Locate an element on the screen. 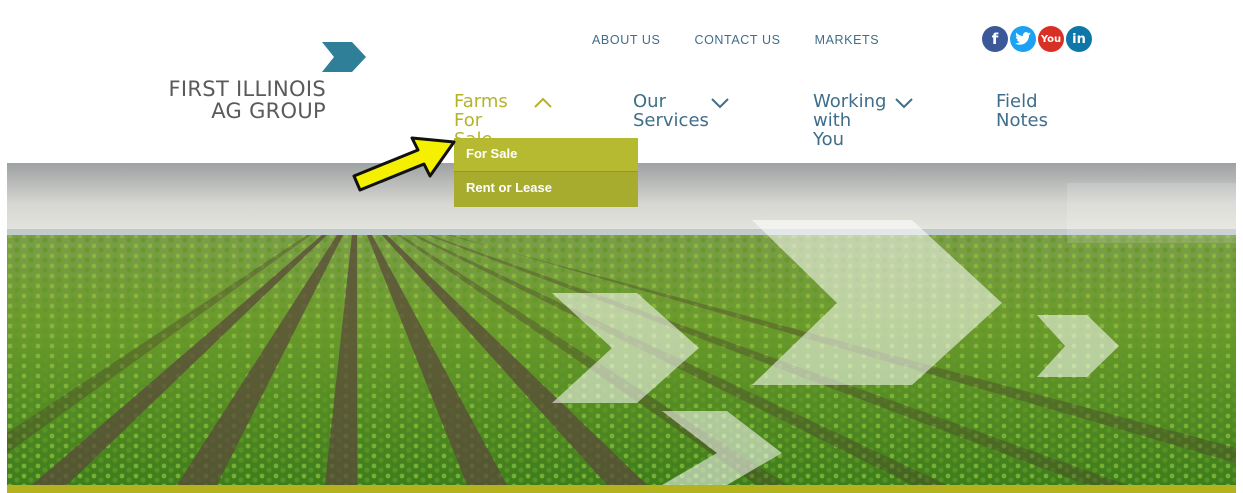  footer-accent-bar is located at coordinates (621, 489).